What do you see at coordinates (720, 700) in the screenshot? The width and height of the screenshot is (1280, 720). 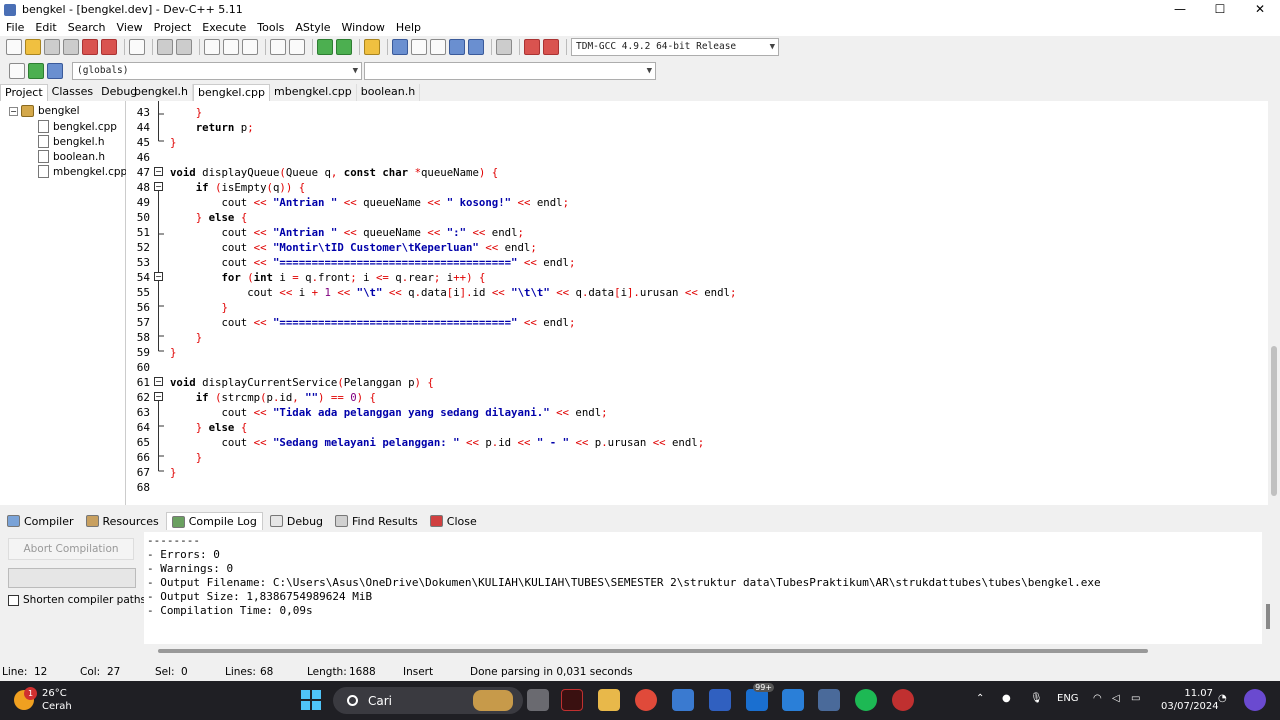 I see `app-icon` at bounding box center [720, 700].